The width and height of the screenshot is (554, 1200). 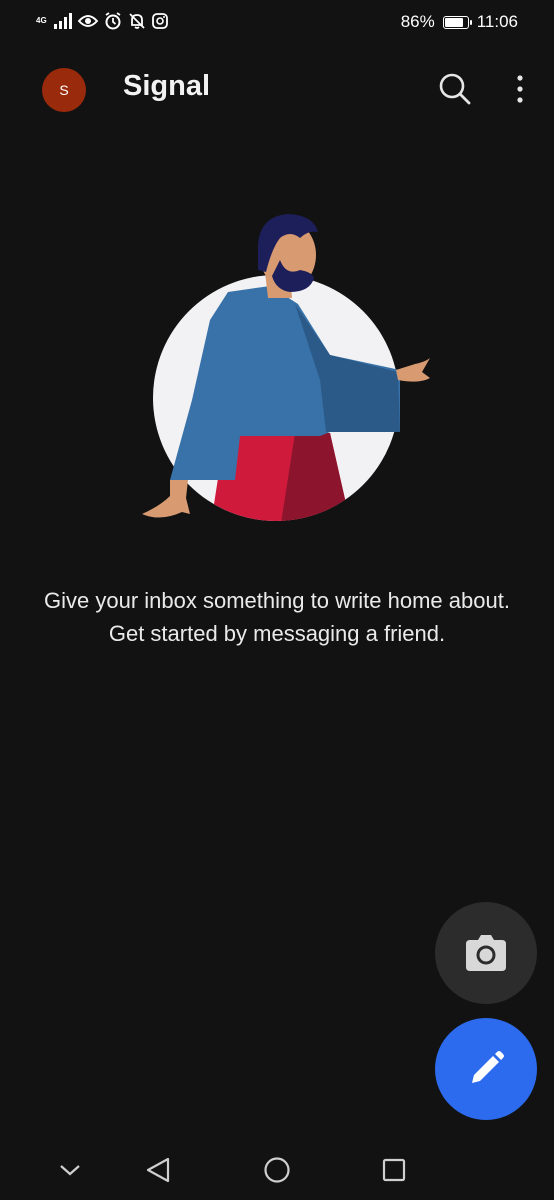 What do you see at coordinates (497, 21) in the screenshot?
I see `clock: 11:06` at bounding box center [497, 21].